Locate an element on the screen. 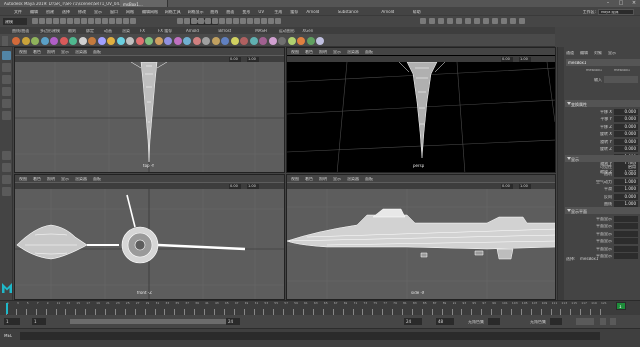  show-menu: 显示 is located at coordinates (337, 179).